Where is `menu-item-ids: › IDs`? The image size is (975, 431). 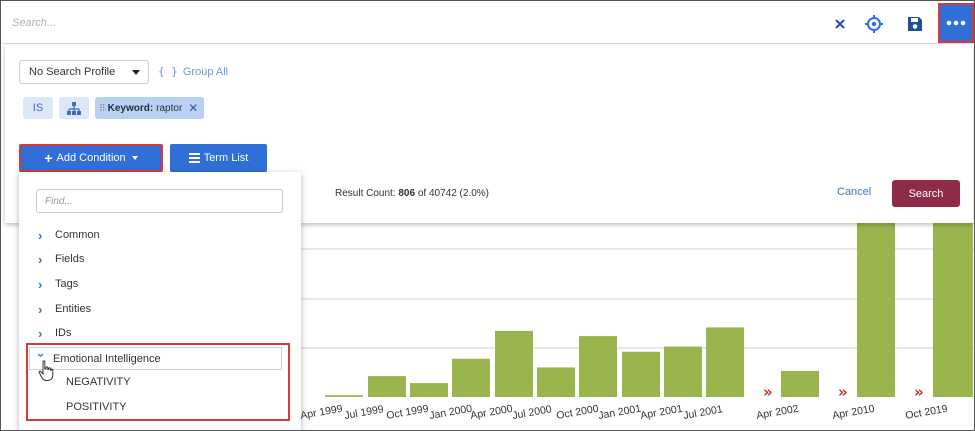
menu-item-ids: › IDs is located at coordinates (158, 333).